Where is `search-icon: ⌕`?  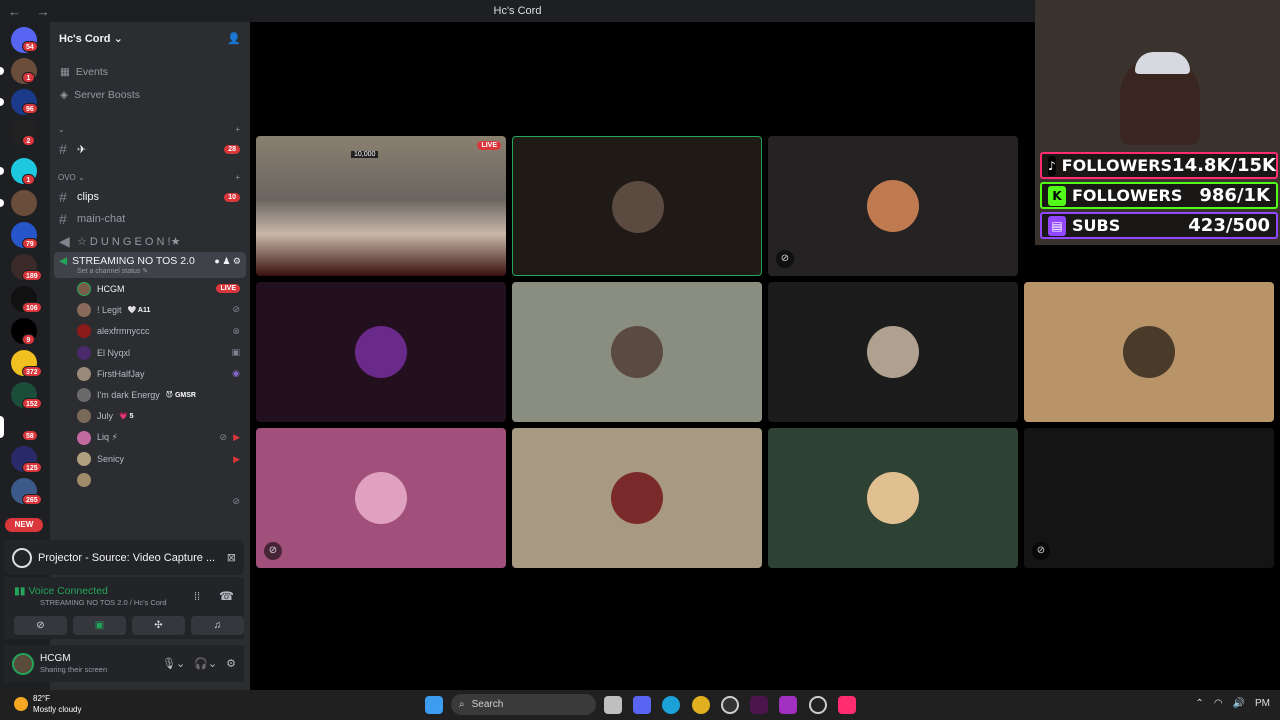
search-icon: ⌕ is located at coordinates (462, 704).